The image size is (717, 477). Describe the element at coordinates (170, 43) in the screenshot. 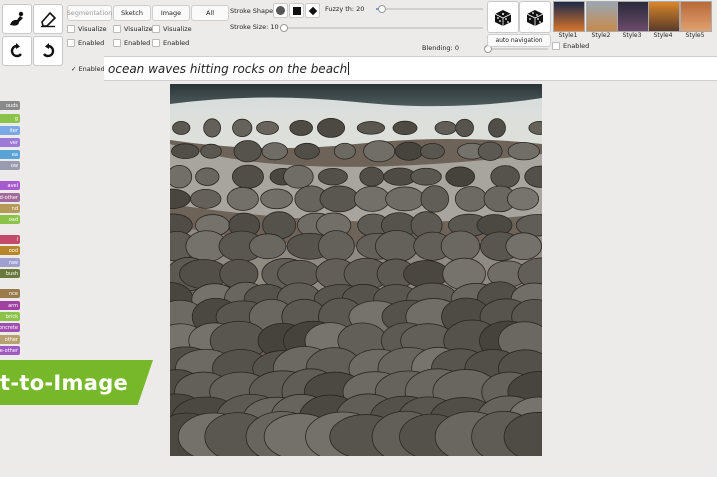

I see `enabled-checkbox-3: Enabled` at that location.